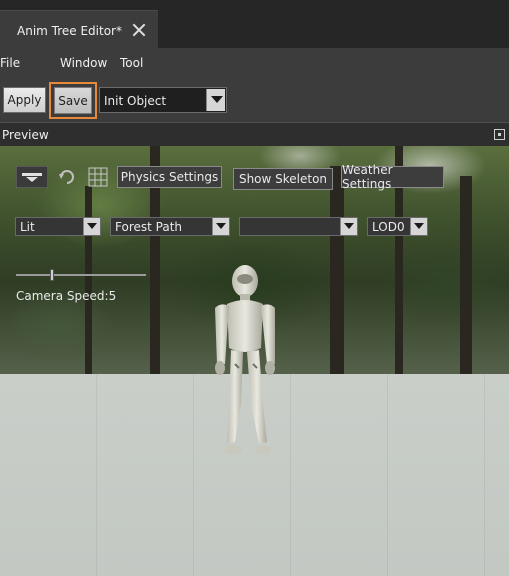 The width and height of the screenshot is (509, 576). I want to click on grid-icon, so click(98, 177).